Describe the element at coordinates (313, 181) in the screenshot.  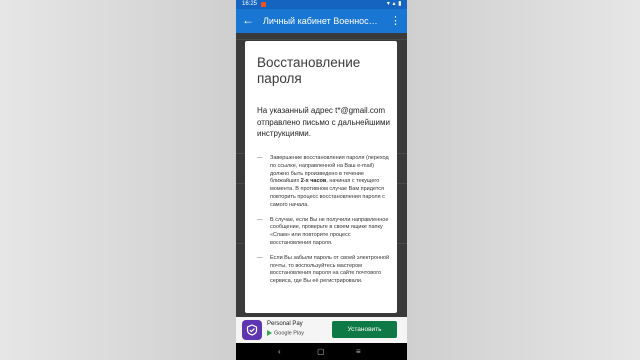
I see `note-emphasis: 2-х часов` at that location.